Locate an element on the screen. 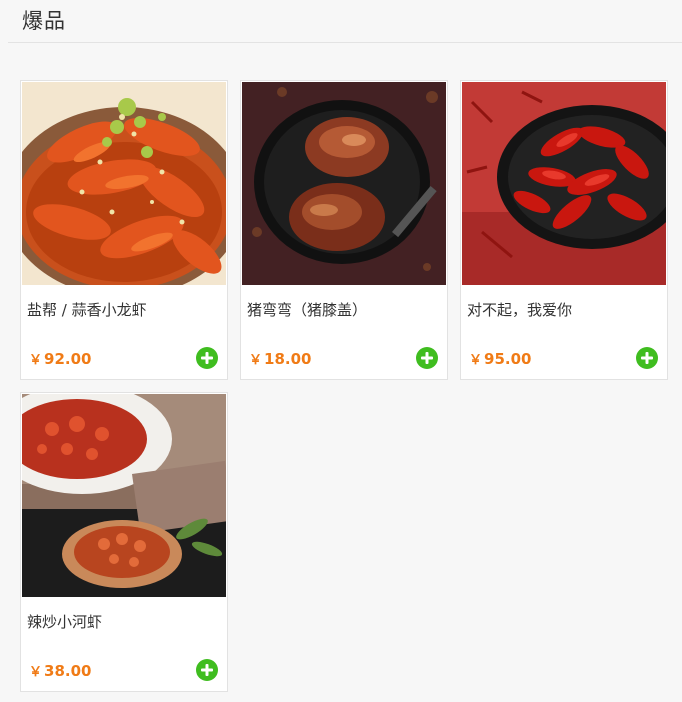 Image resolution: width=682 pixels, height=702 pixels. price-value: 92.00 is located at coordinates (68, 359).